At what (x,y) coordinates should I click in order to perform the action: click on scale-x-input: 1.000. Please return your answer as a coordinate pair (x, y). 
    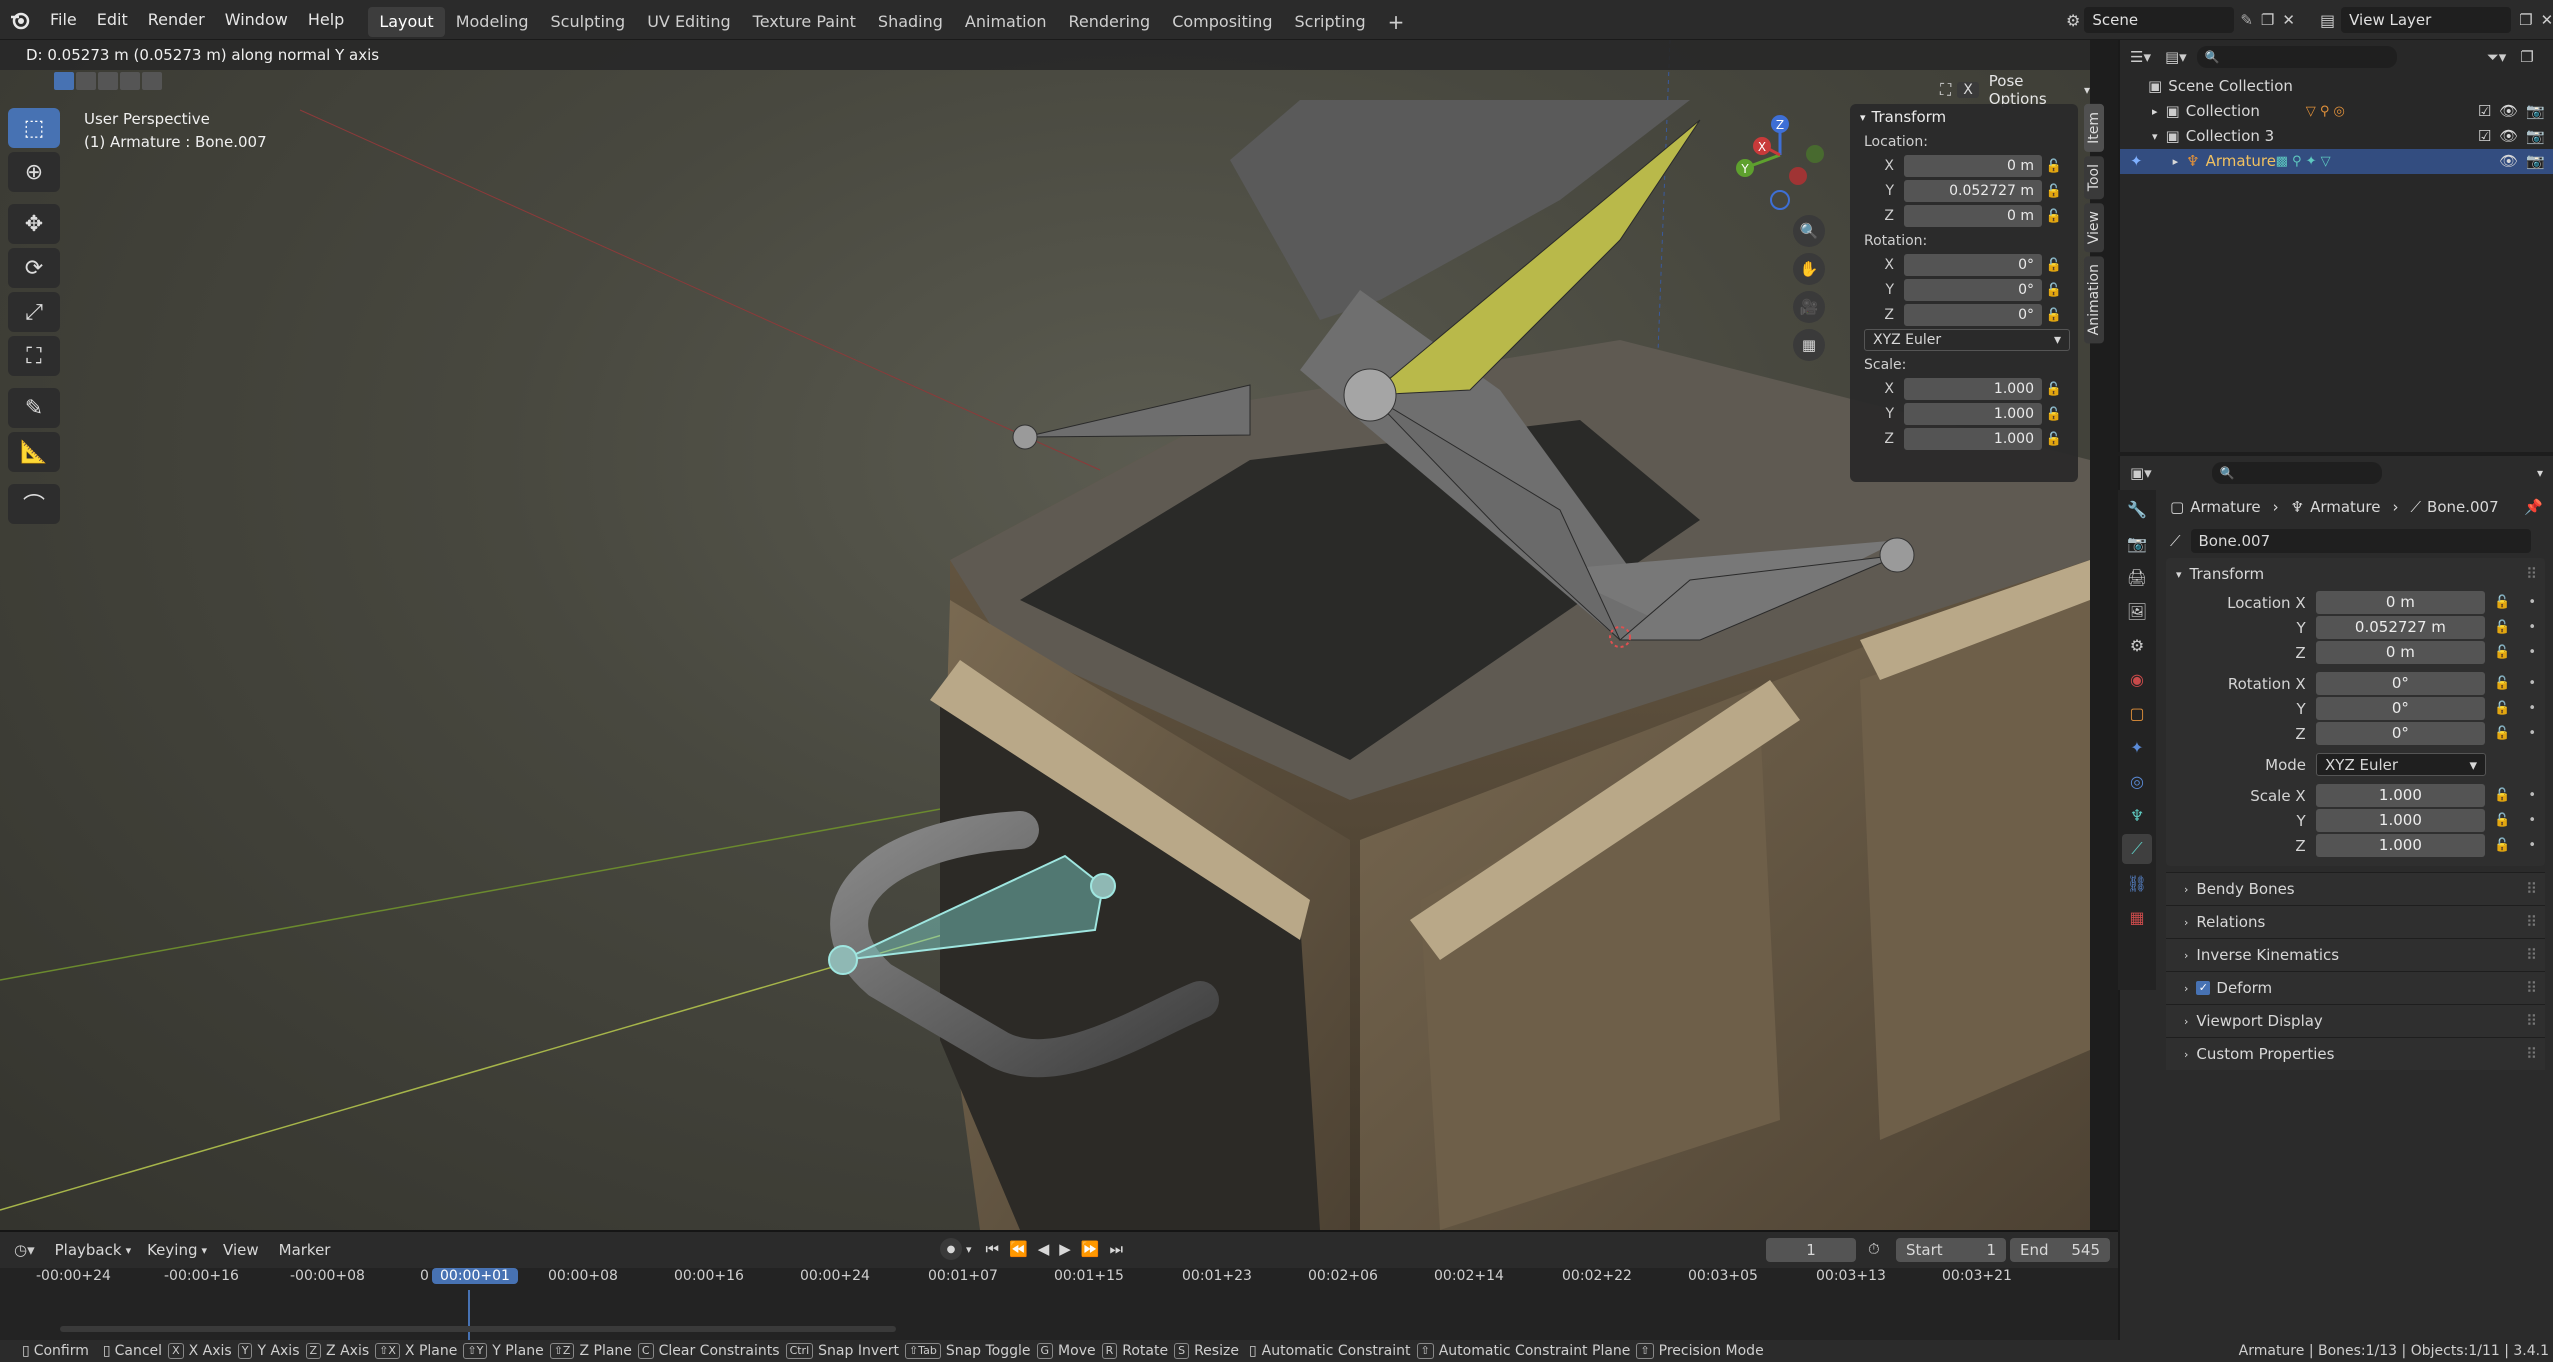
    Looking at the image, I should click on (2400, 795).